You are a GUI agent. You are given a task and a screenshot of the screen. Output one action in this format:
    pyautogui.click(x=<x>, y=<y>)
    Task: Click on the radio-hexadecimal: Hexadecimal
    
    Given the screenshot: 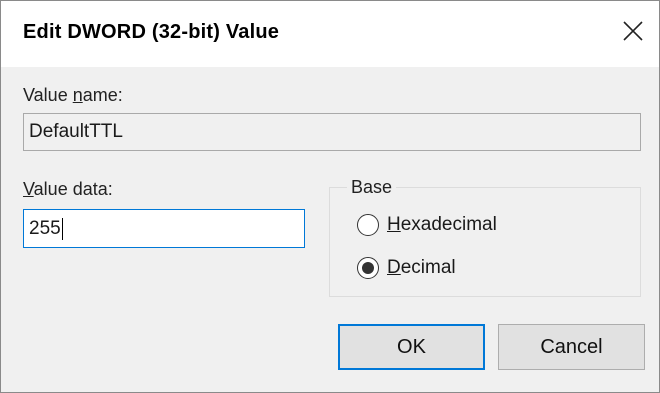 What is the action you would take?
    pyautogui.click(x=427, y=225)
    